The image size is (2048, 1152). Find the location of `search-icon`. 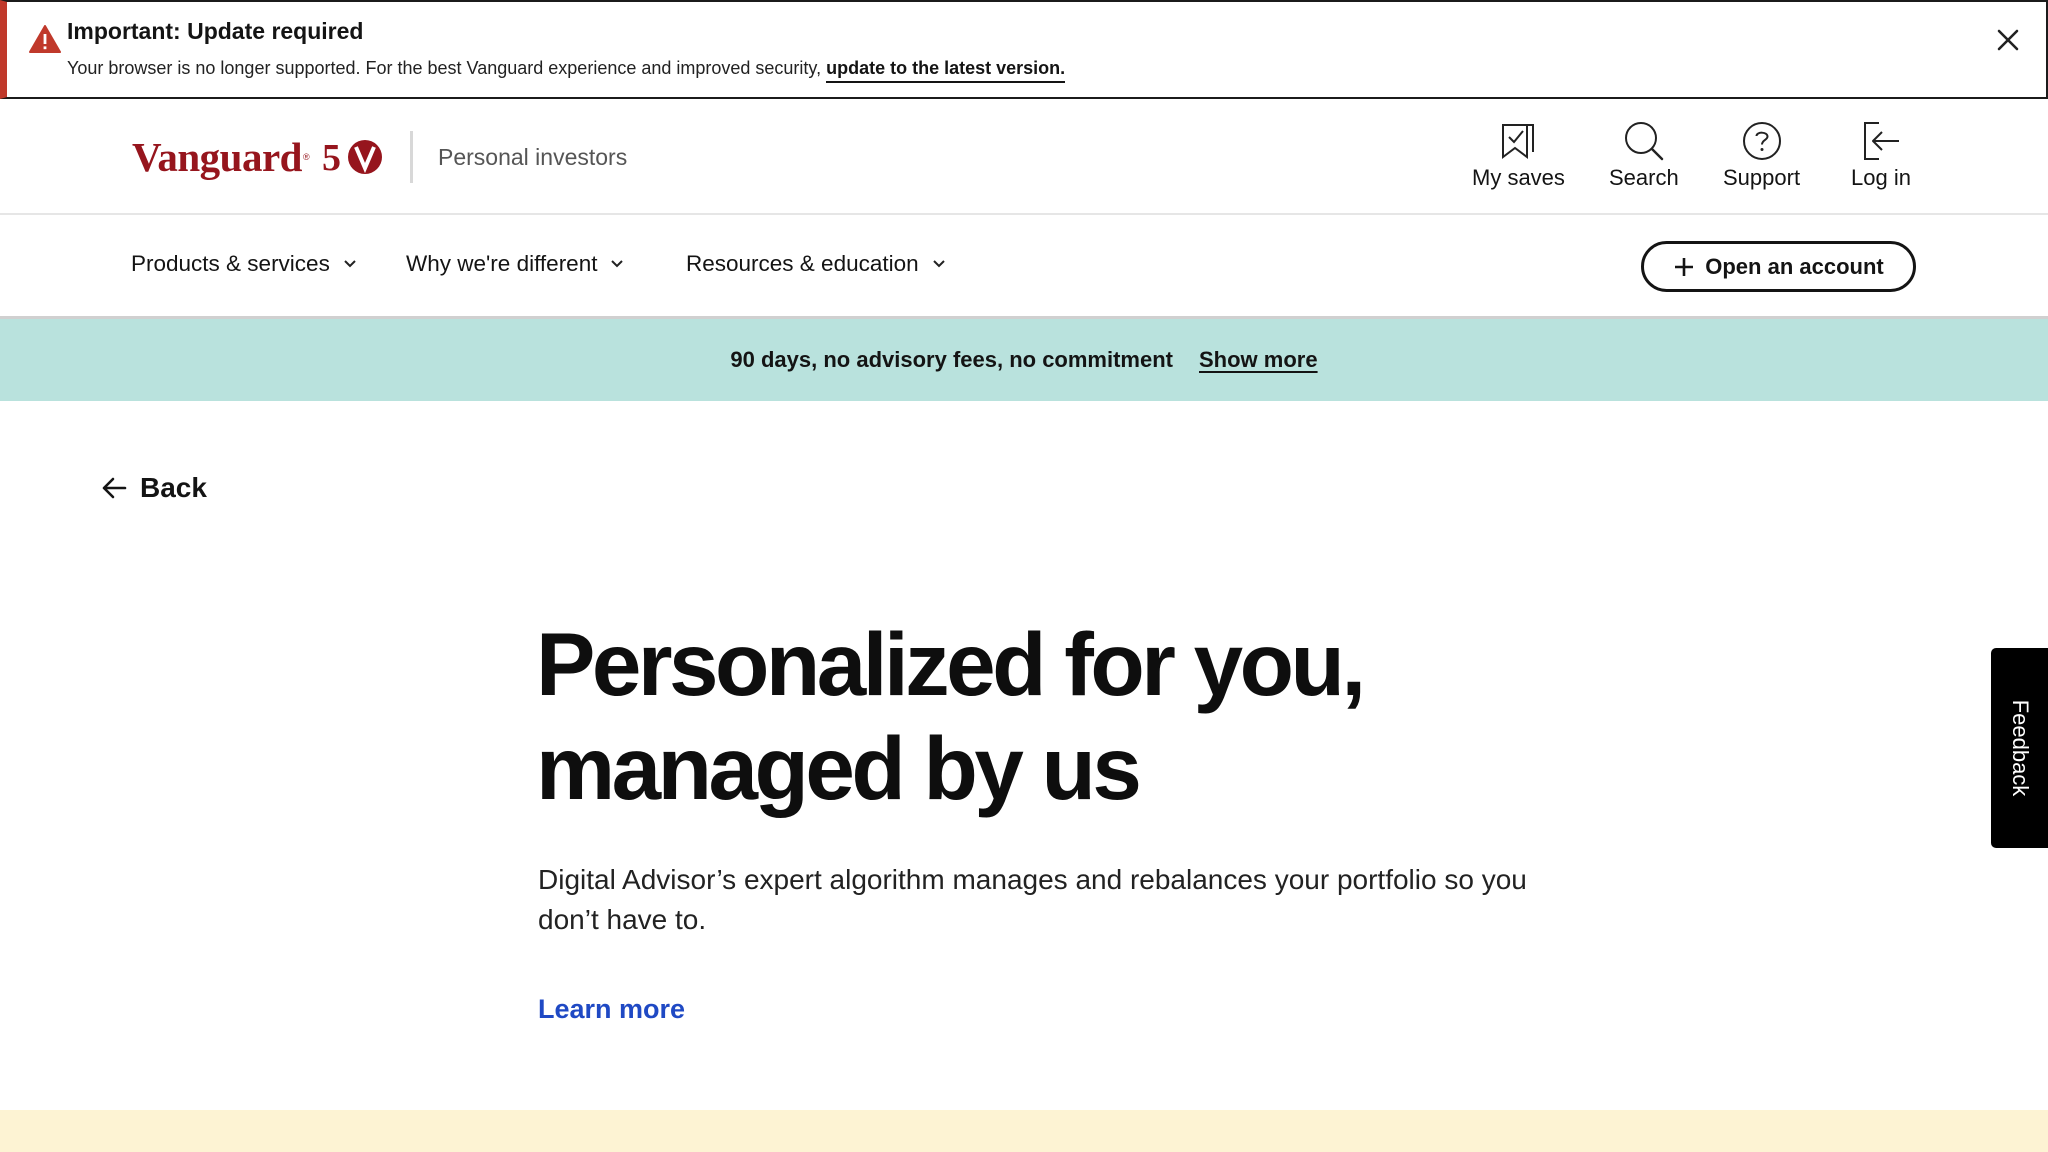

search-icon is located at coordinates (1644, 141).